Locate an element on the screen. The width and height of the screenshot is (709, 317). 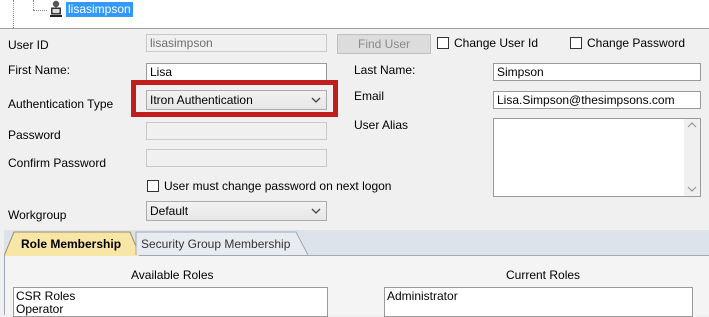
workgroup-dropdown: Default is located at coordinates (236, 211).